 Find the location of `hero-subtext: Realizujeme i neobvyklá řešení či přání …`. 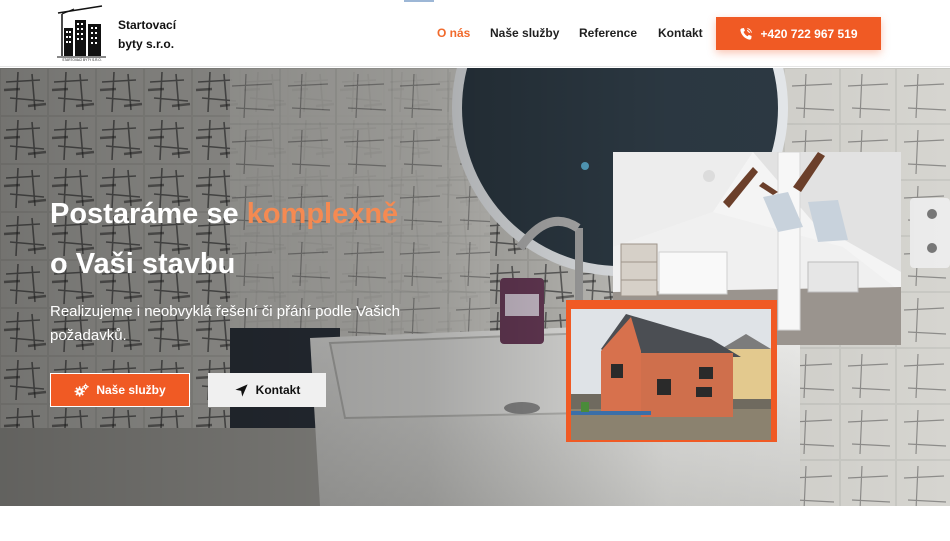

hero-subtext: Realizujeme i neobvyklá řešení či přání … is located at coordinates (225, 323).